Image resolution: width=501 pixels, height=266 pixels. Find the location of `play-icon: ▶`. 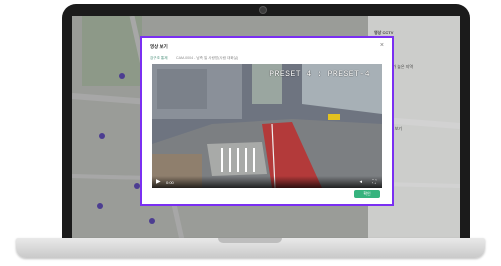

play-icon: ▶ is located at coordinates (158, 181).